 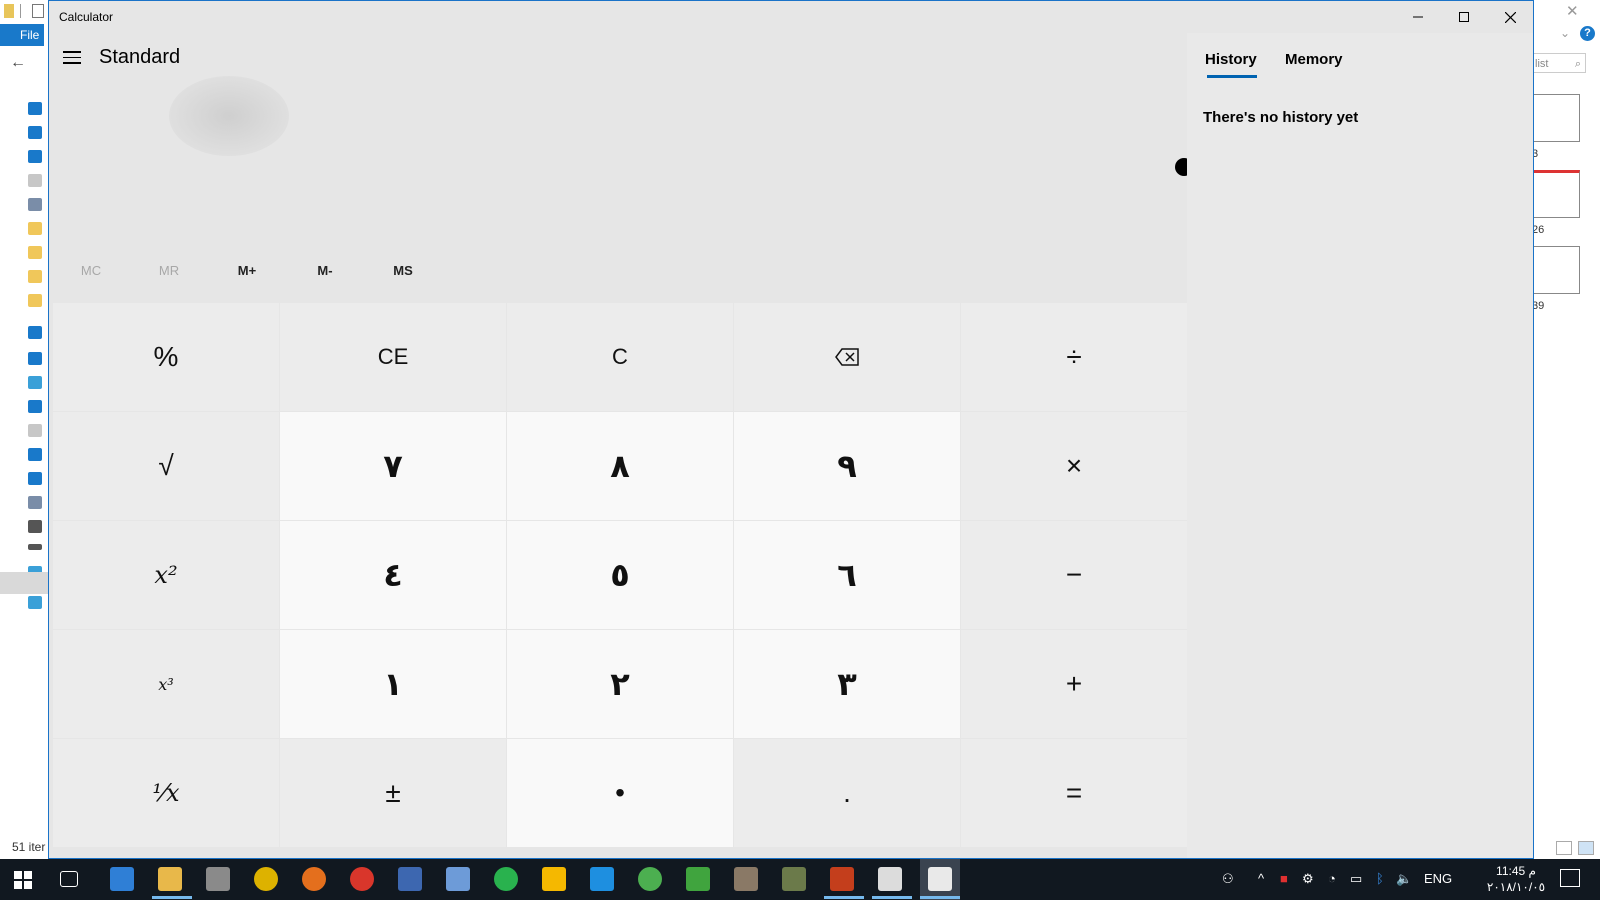 I want to click on 3d-objects-icon, so click(x=35, y=382).